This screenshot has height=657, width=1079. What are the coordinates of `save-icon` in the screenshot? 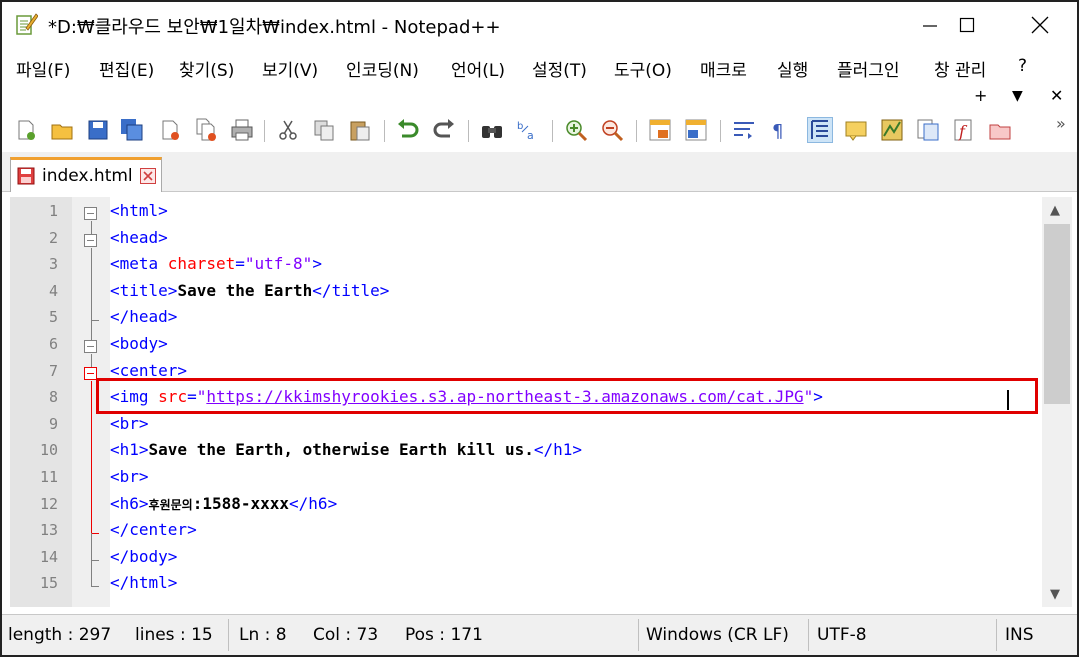 It's located at (98, 130).